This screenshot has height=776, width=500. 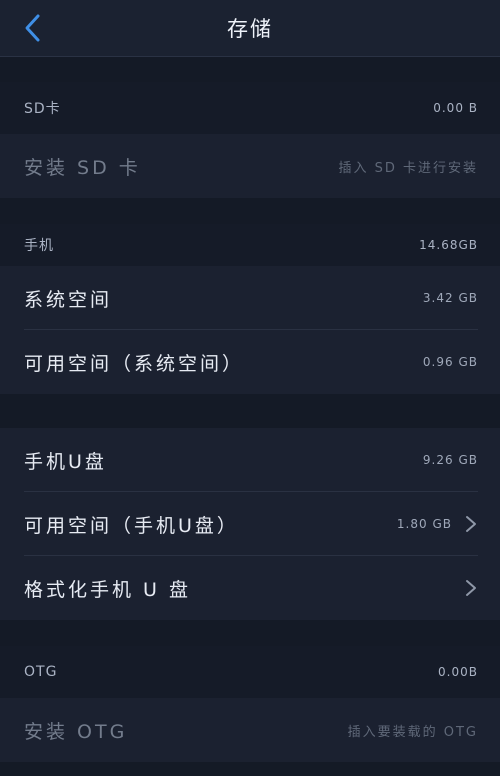 What do you see at coordinates (107, 589) in the screenshot?
I see `format-udisk-label: 格式化手机 U 盘` at bounding box center [107, 589].